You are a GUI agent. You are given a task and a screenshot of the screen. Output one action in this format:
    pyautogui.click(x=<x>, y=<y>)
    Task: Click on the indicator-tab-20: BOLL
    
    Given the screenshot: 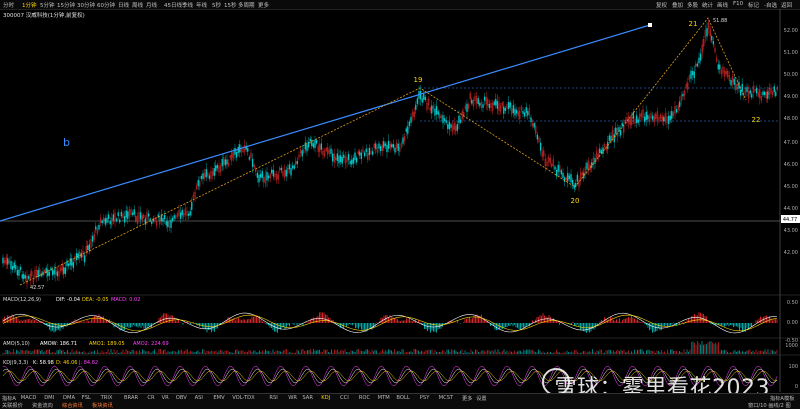 What is the action you would take?
    pyautogui.click(x=402, y=398)
    